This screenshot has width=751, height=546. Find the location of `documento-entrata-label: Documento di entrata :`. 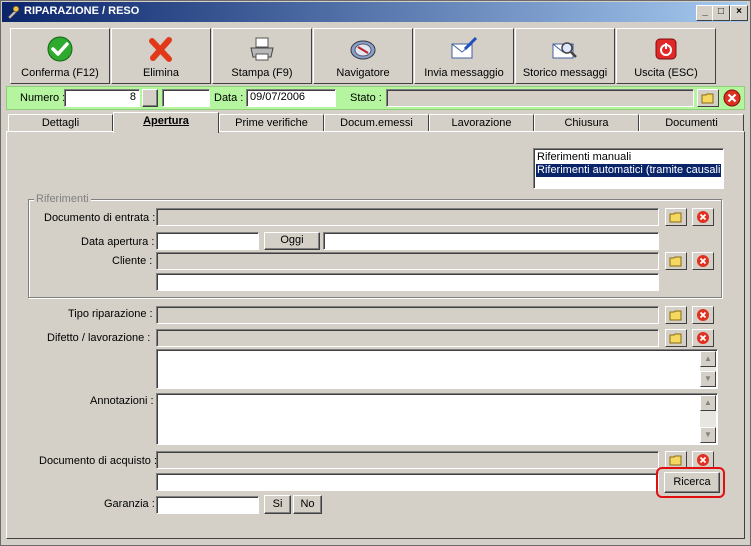

documento-entrata-label: Documento di entrata : is located at coordinates (100, 218).